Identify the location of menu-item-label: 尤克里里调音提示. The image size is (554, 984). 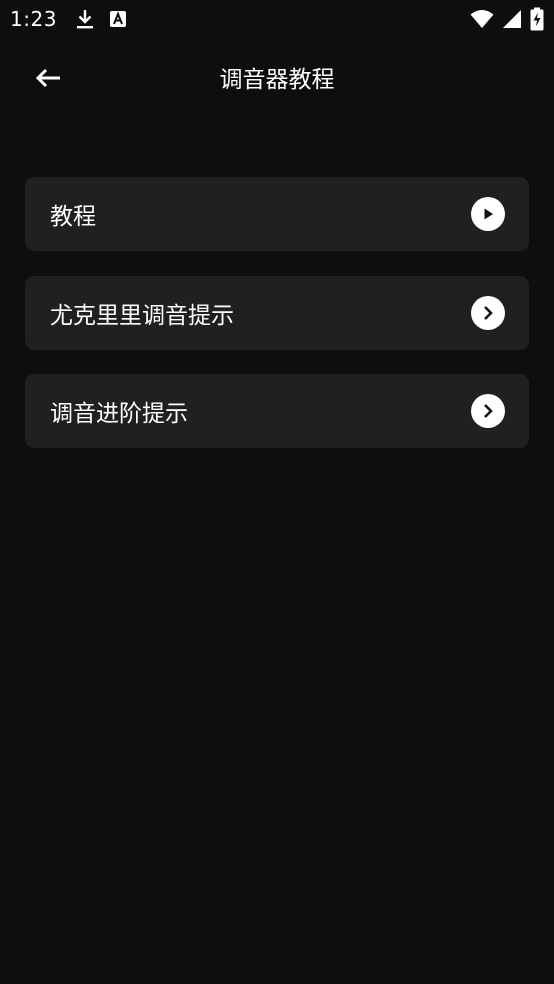
(142, 315).